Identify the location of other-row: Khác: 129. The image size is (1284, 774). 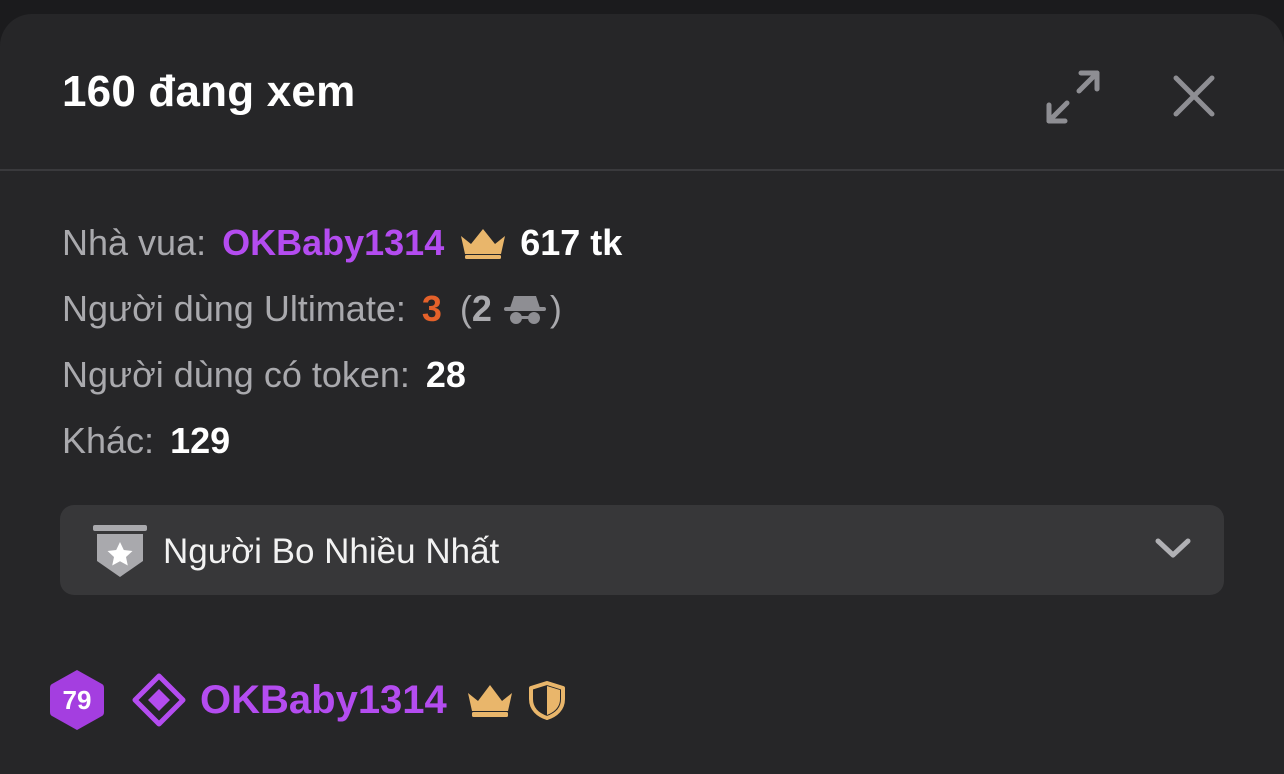
(342, 441).